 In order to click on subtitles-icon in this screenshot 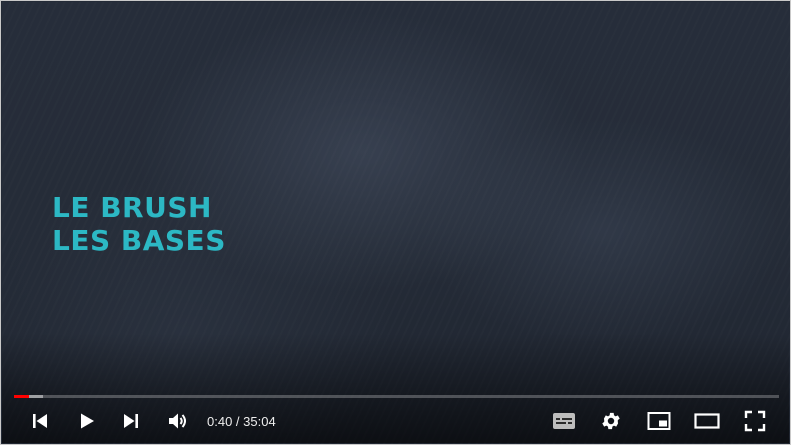, I will do `click(564, 421)`.